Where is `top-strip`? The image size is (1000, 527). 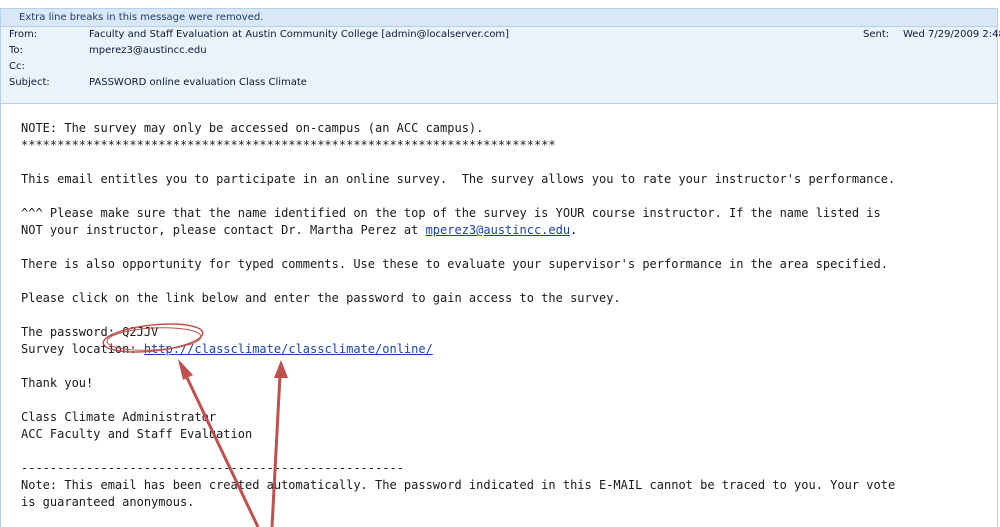
top-strip is located at coordinates (500, 4).